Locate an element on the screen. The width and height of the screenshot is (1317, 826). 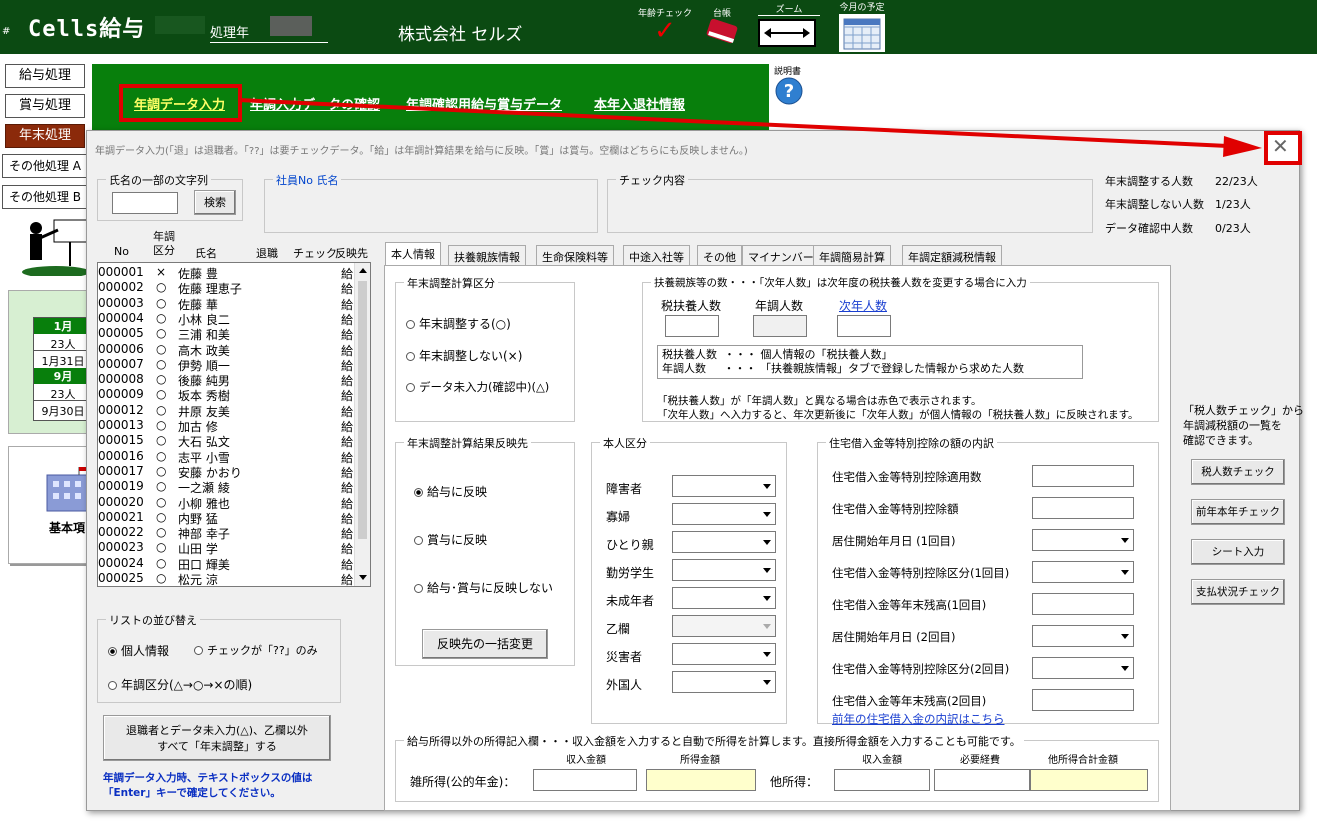
table-row: 000004 ○ 小林 良二給 is located at coordinates (226, 319).